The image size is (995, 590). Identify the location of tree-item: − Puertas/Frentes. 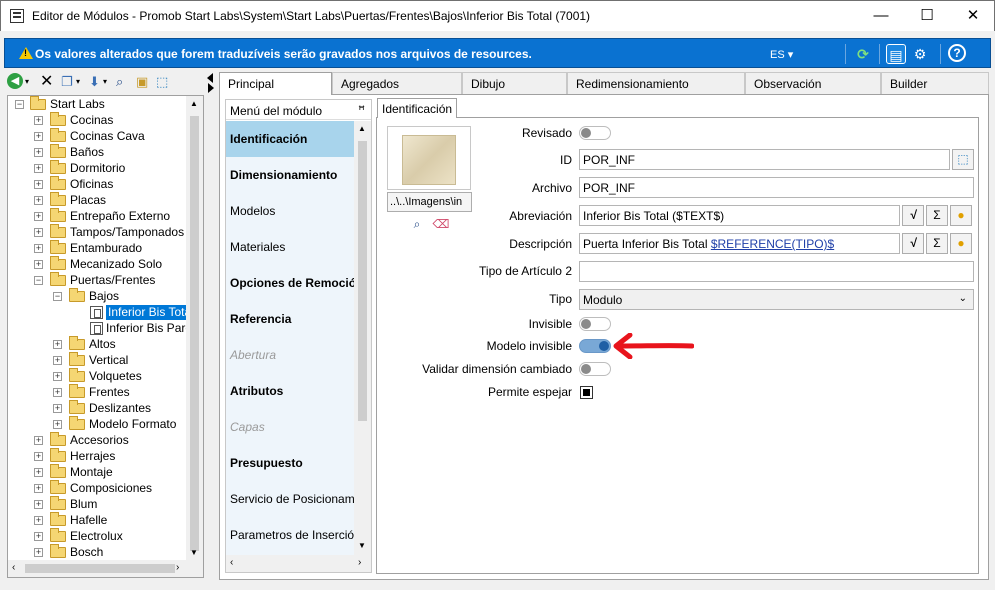
(98, 280).